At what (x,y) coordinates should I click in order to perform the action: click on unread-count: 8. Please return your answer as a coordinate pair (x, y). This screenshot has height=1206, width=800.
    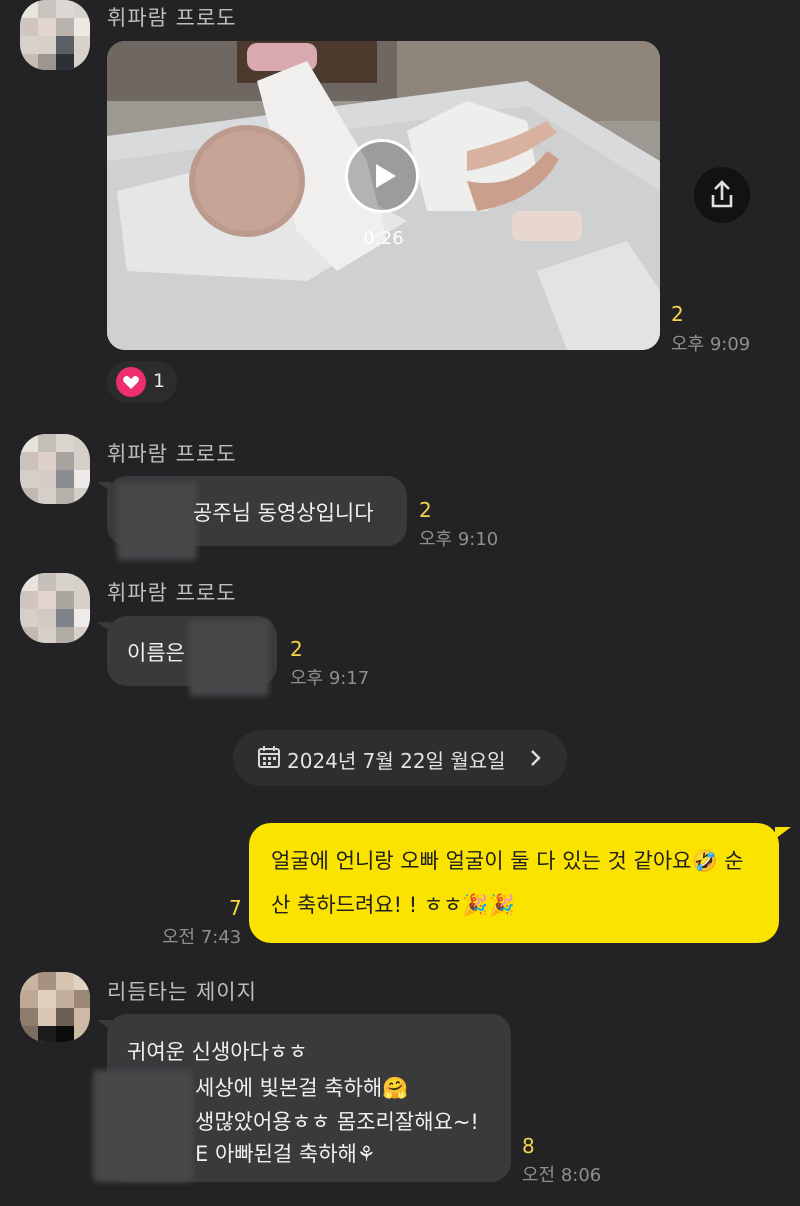
    Looking at the image, I should click on (528, 1146).